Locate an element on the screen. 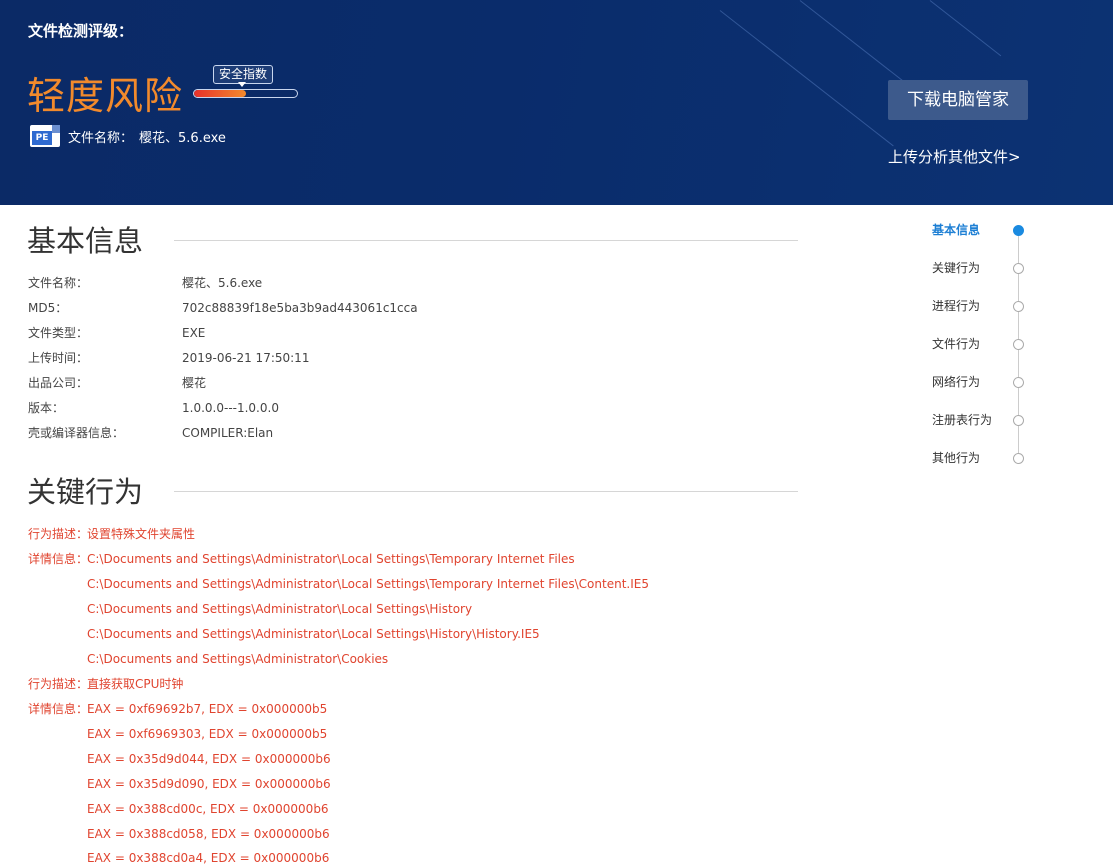  pe-file-icon: PE is located at coordinates (45, 136).